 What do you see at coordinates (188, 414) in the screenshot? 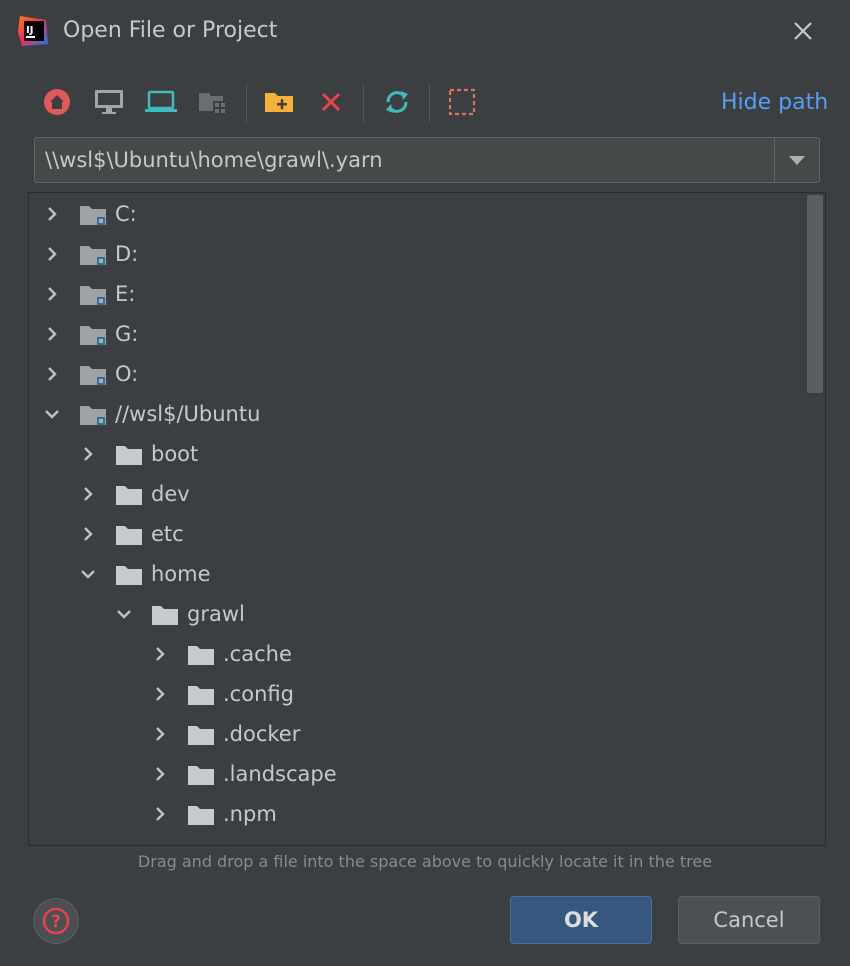
I see `tree-node-label: //wsl$/Ubuntu` at bounding box center [188, 414].